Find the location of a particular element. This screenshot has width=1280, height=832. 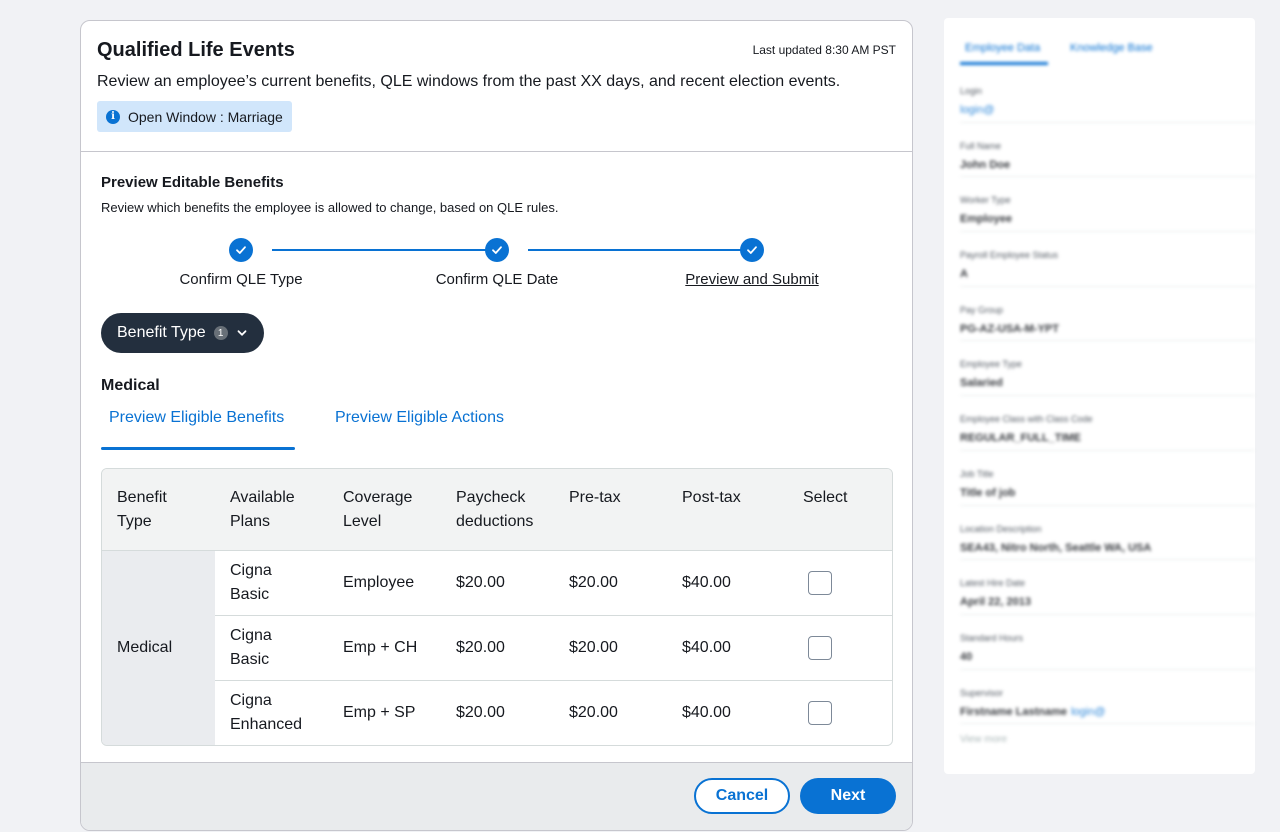

side-field-value-text: Salaried is located at coordinates (981, 383).